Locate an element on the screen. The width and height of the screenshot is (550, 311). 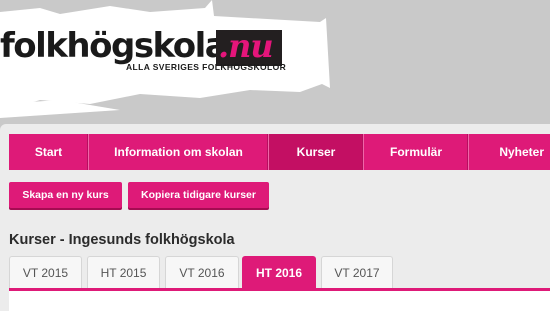
logo-wordmark: folkhögskola is located at coordinates (114, 46).